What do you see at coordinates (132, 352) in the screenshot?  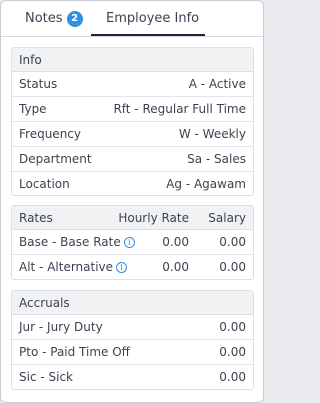 I see `accrual-row-paid-time-off: Pto - Paid Time Off 0.00` at bounding box center [132, 352].